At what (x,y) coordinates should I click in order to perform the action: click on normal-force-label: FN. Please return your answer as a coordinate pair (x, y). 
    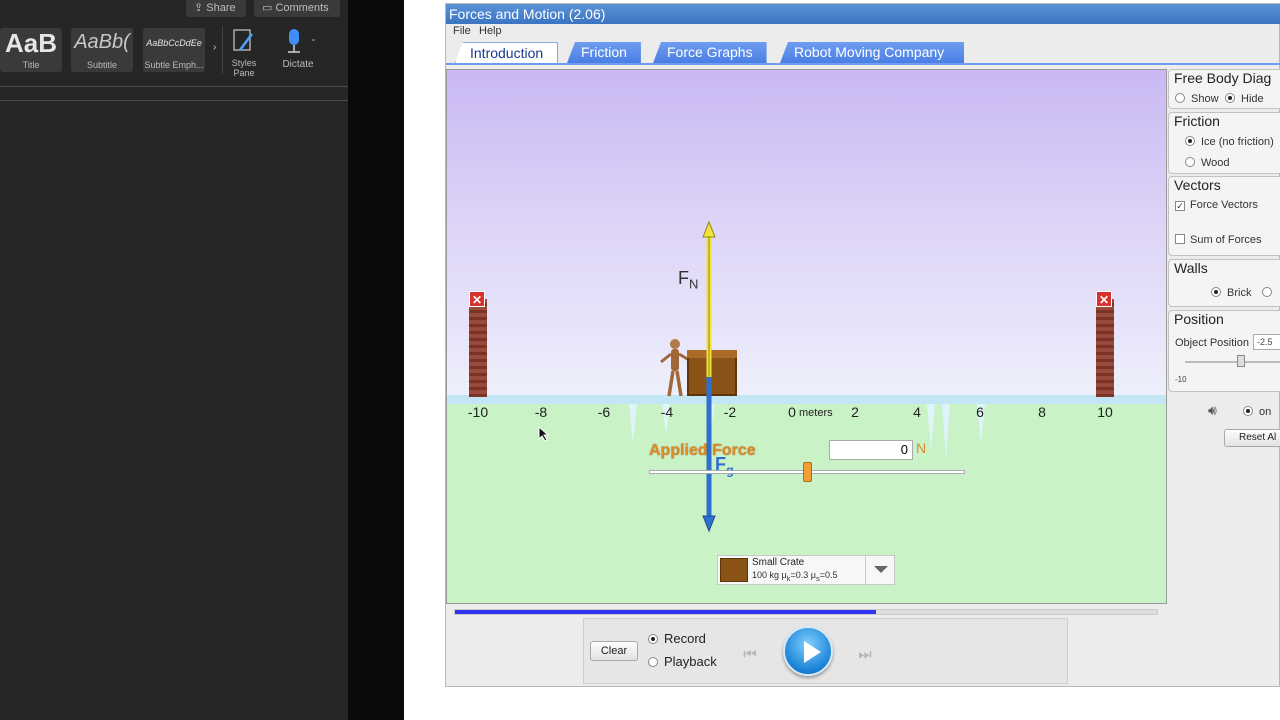
    Looking at the image, I should click on (688, 280).